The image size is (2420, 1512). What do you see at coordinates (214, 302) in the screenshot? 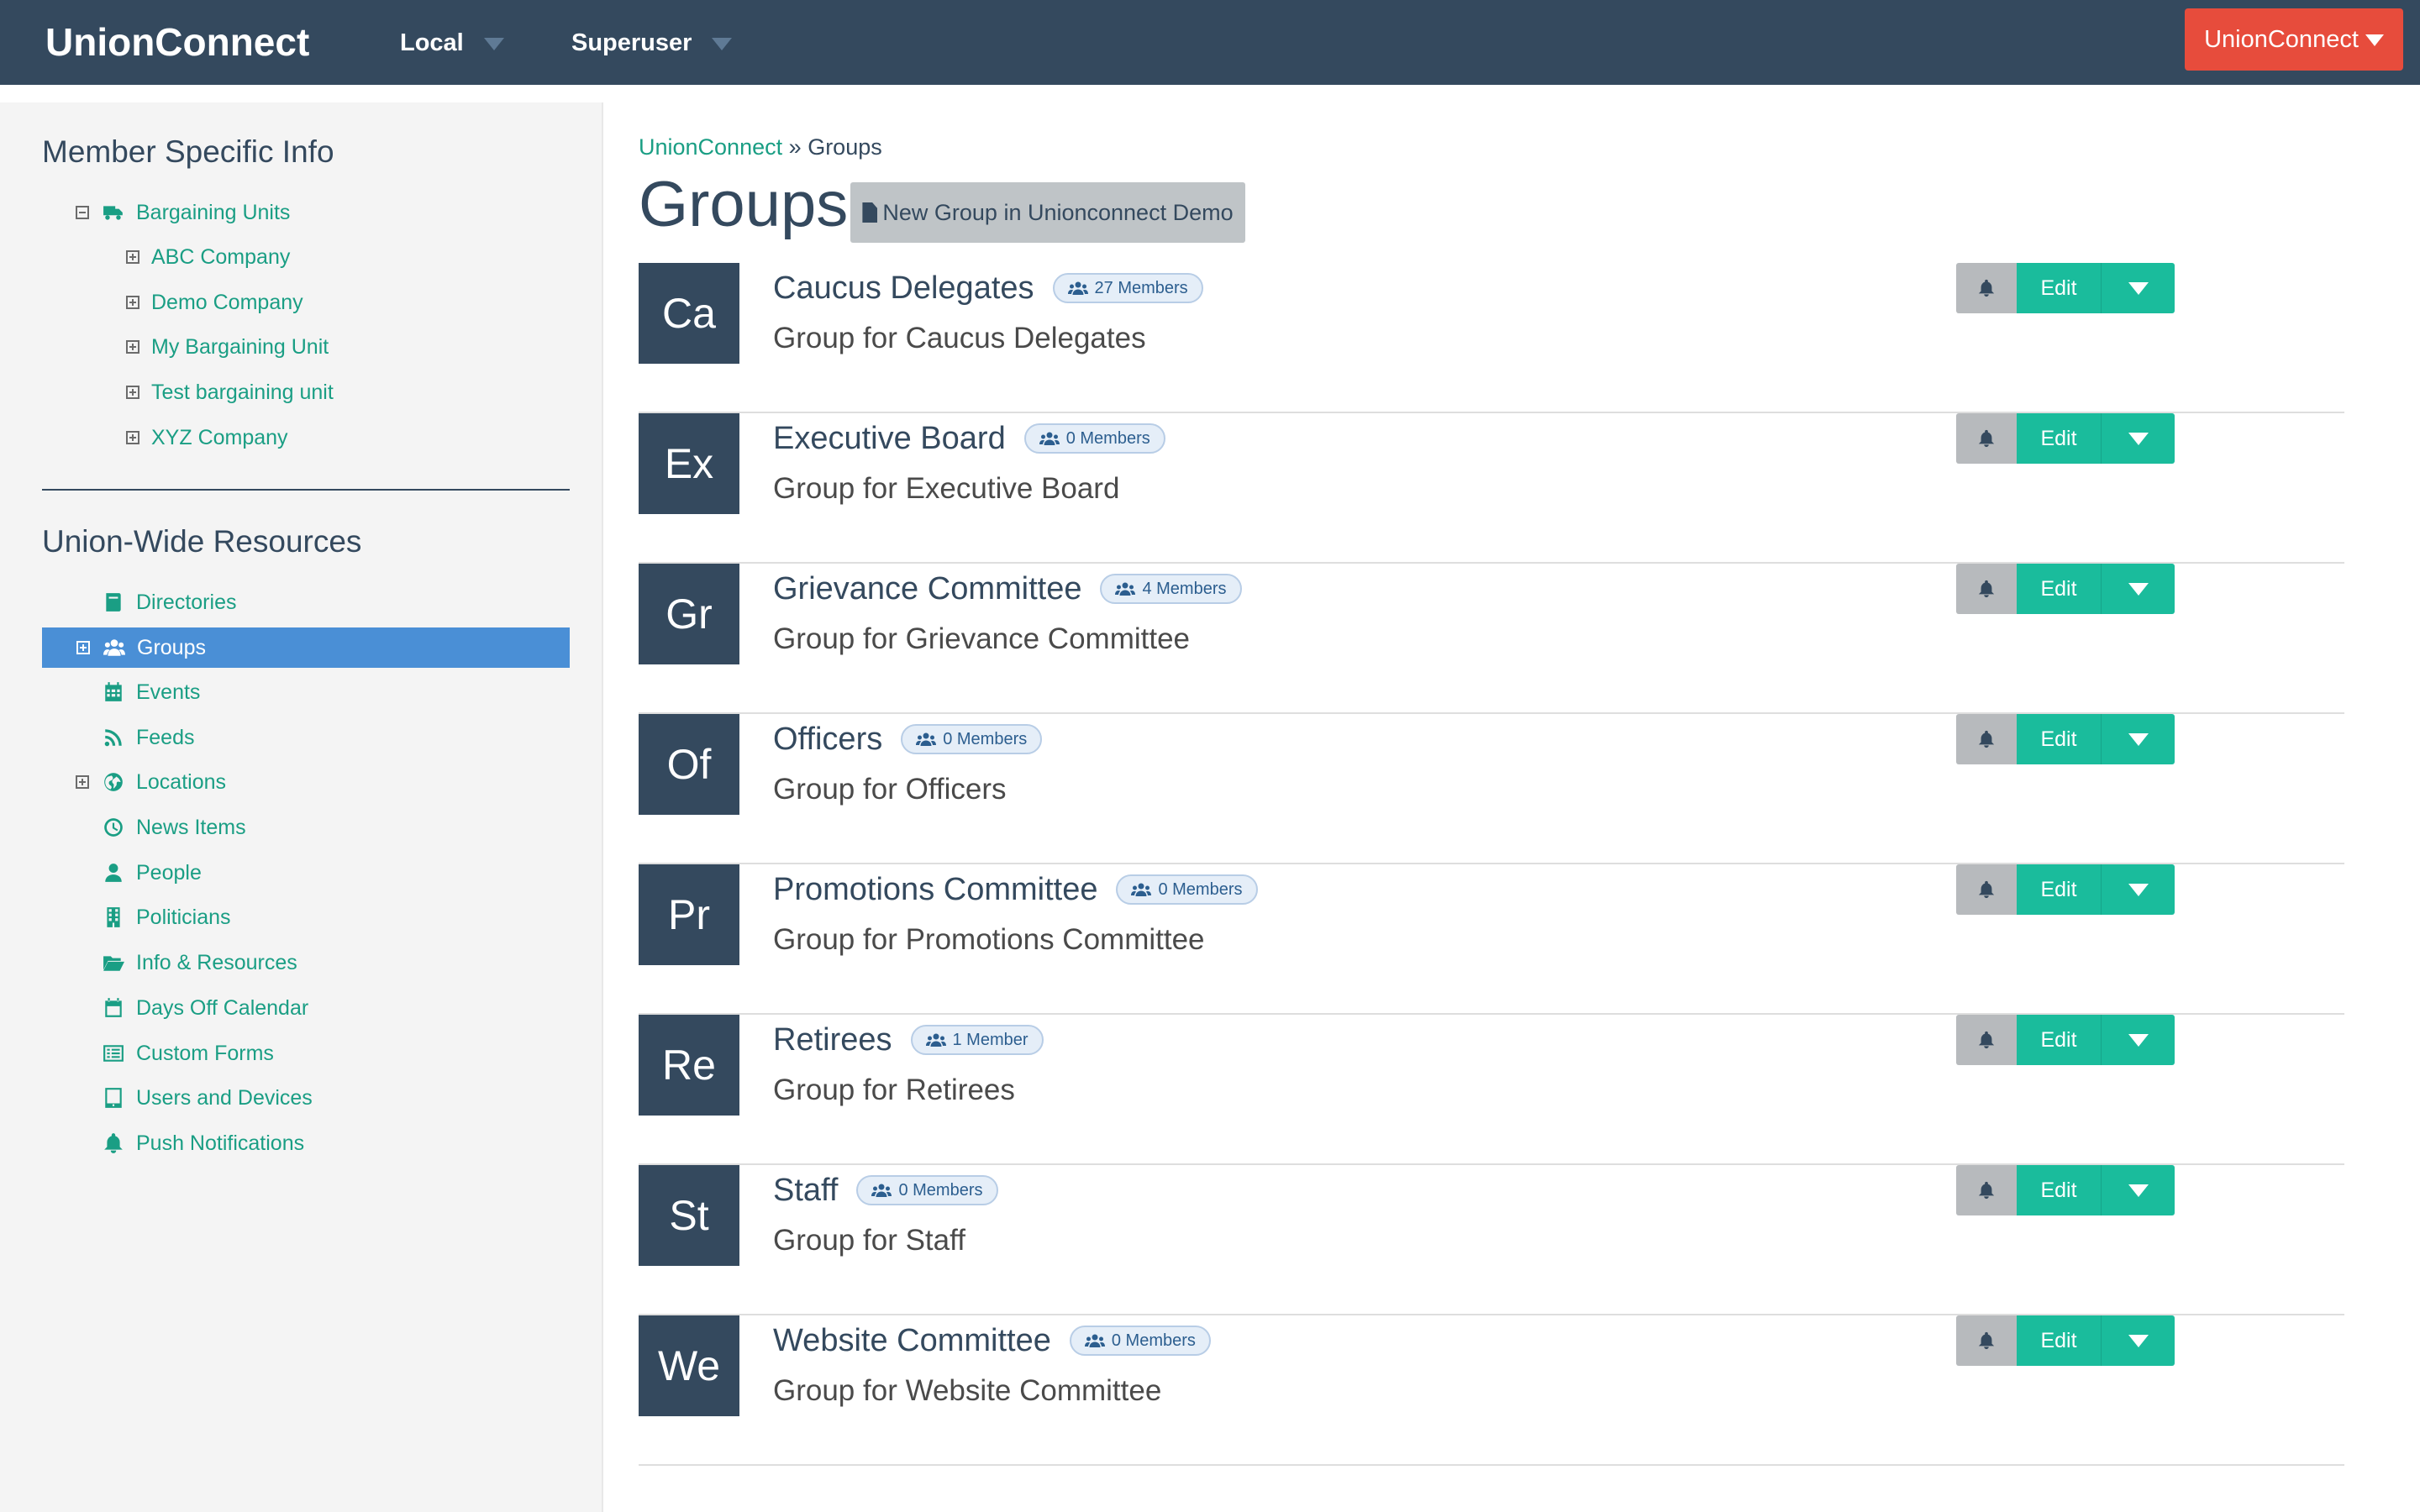
I see `sidebar-item-demo-company: Demo Company` at bounding box center [214, 302].